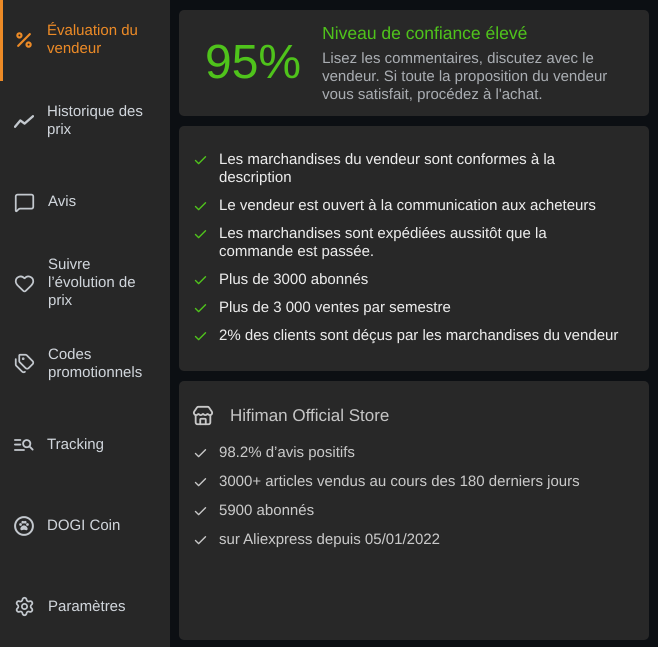 The height and width of the screenshot is (647, 658). Describe the element at coordinates (24, 283) in the screenshot. I see `heart-icon` at that location.